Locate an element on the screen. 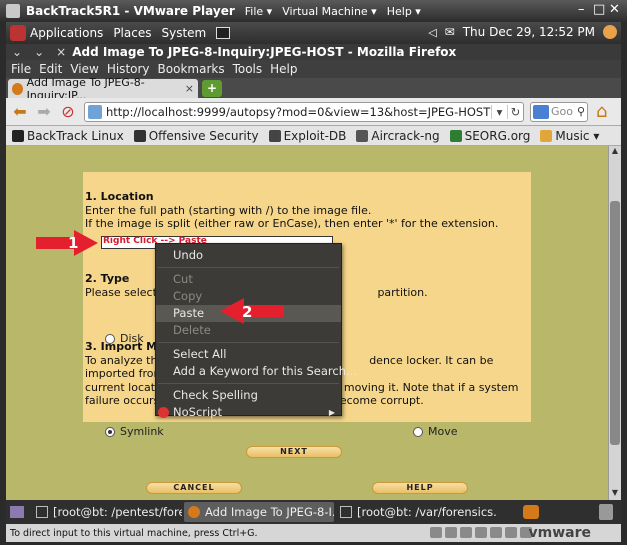  printer-icon is located at coordinates (511, 532).